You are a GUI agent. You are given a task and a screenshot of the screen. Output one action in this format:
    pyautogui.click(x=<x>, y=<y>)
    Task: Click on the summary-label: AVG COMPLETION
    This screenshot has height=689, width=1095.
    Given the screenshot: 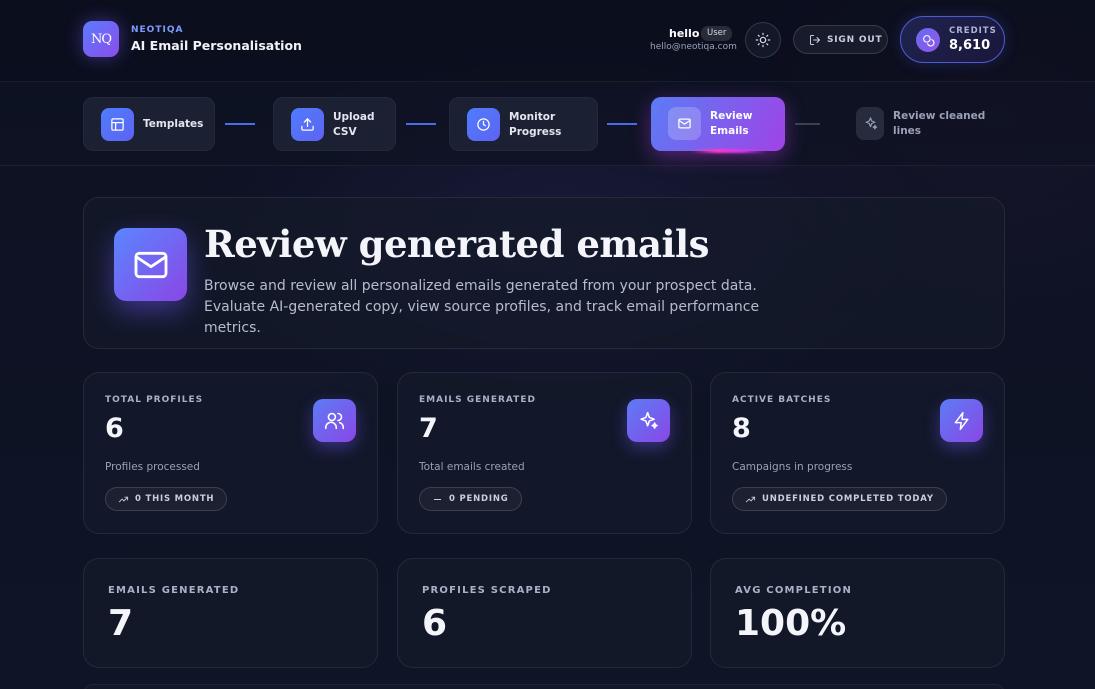 What is the action you would take?
    pyautogui.click(x=794, y=590)
    